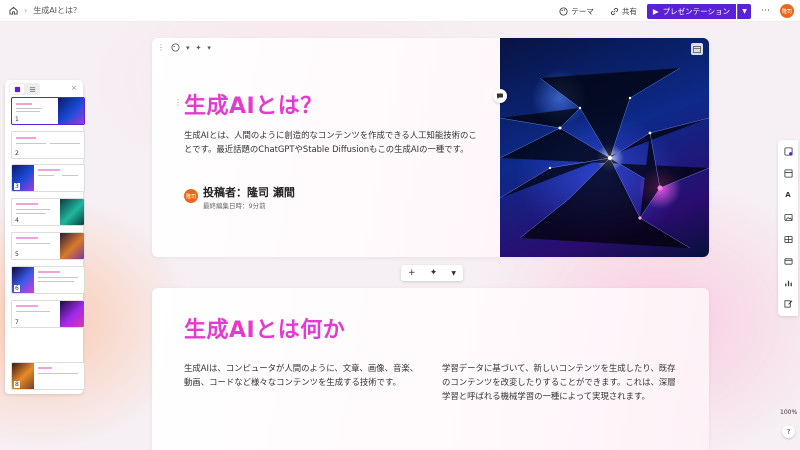 This screenshot has width=800, height=450. Describe the element at coordinates (629, 11) in the screenshot. I see `share-label: 共有` at that location.